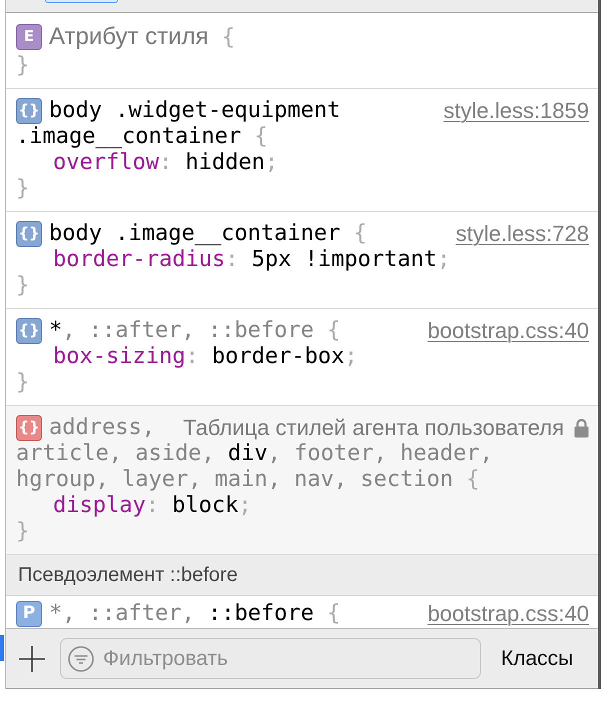 This screenshot has width=606, height=714. Describe the element at coordinates (248, 479) in the screenshot. I see `css-selector: hgroup, layer, main, nav, section {` at that location.